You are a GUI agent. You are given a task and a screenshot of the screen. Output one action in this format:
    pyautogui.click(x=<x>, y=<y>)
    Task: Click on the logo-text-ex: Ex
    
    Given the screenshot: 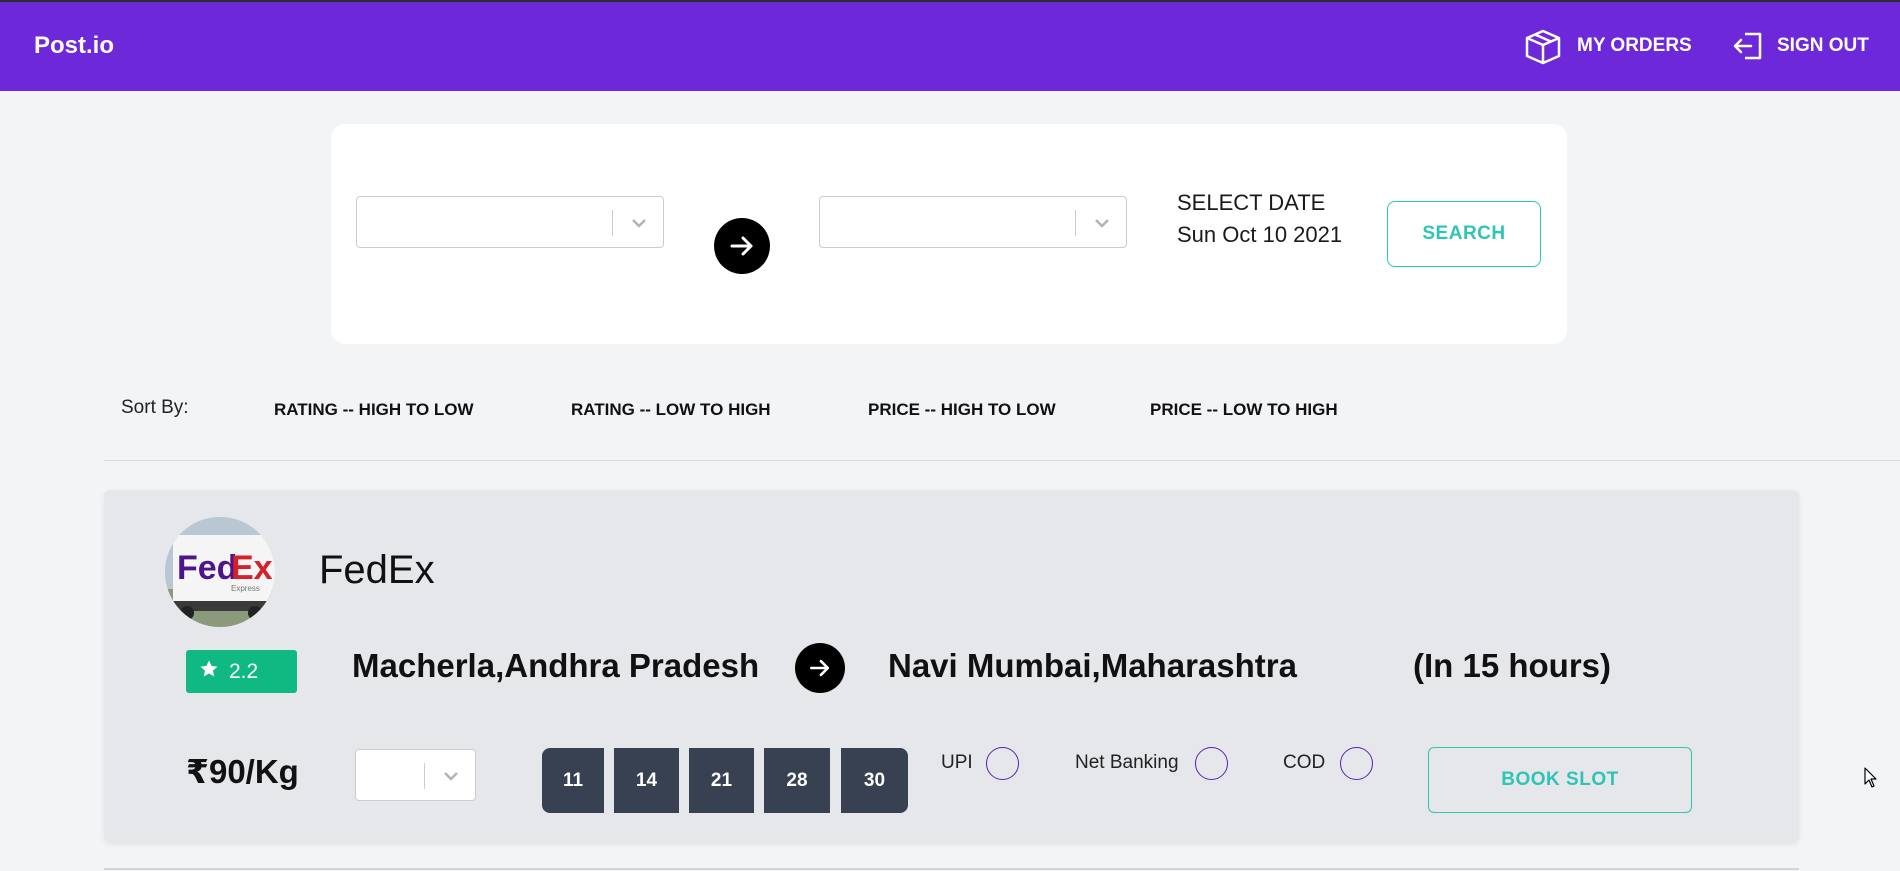 What is the action you would take?
    pyautogui.click(x=252, y=568)
    